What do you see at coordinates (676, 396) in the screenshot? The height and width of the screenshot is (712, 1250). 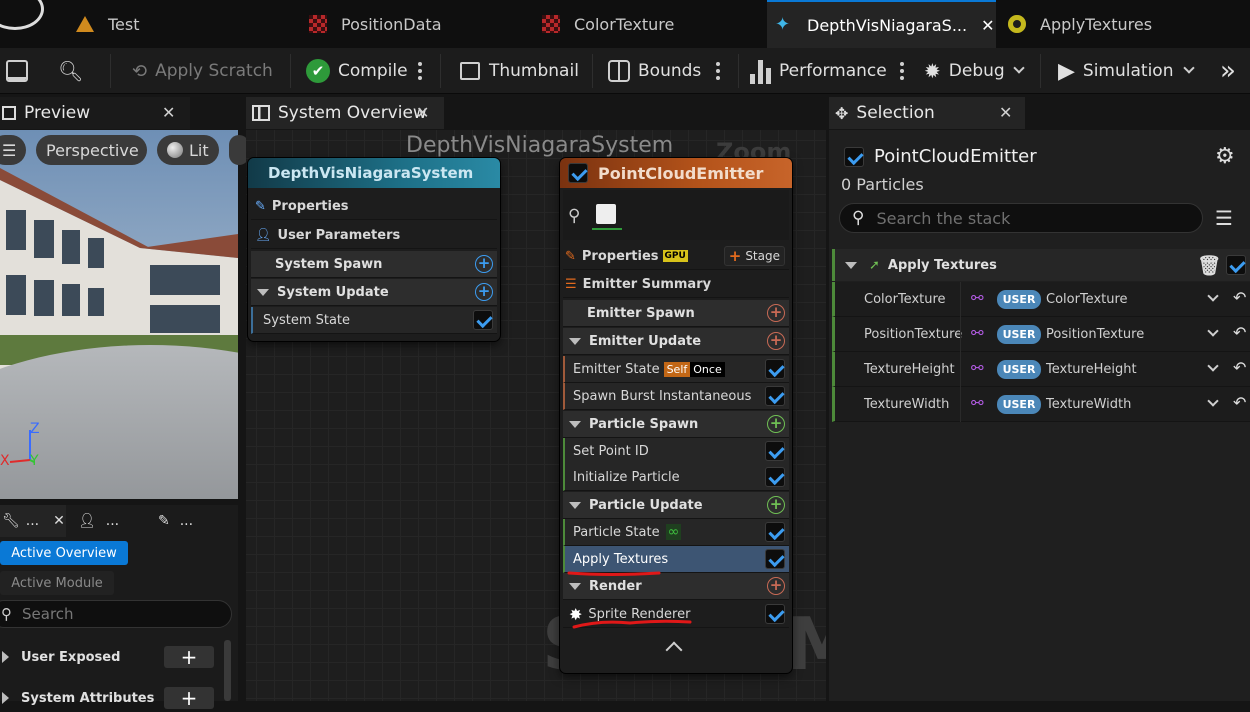 I see `spawn-burst-module: Spawn Burst Instantaneous` at bounding box center [676, 396].